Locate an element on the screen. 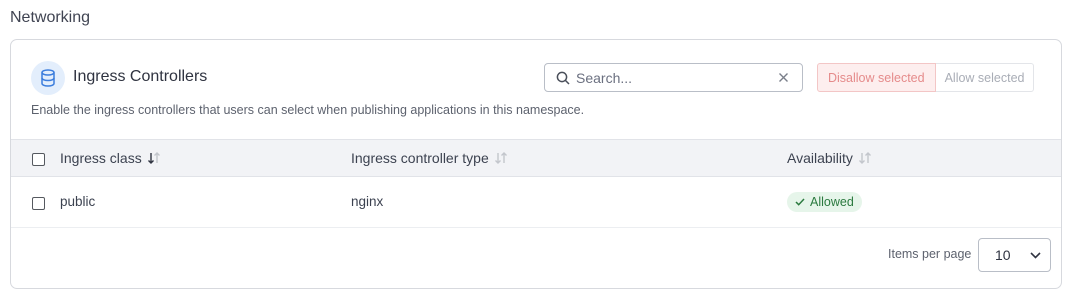  column-header-availability: Availability is located at coordinates (829, 158).